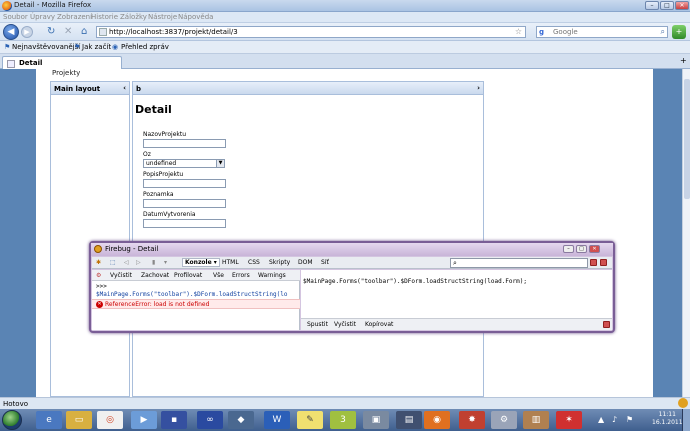 This screenshot has height=431, width=690. What do you see at coordinates (11, 32) in the screenshot?
I see `back-button: ◀` at bounding box center [11, 32].